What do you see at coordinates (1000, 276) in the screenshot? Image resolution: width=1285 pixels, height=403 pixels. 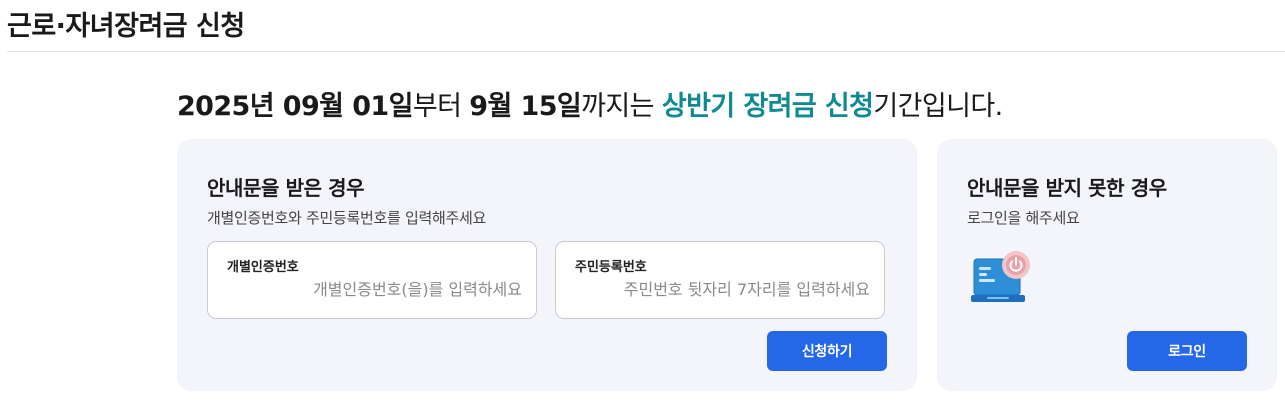 I see `computer-power-icon` at bounding box center [1000, 276].